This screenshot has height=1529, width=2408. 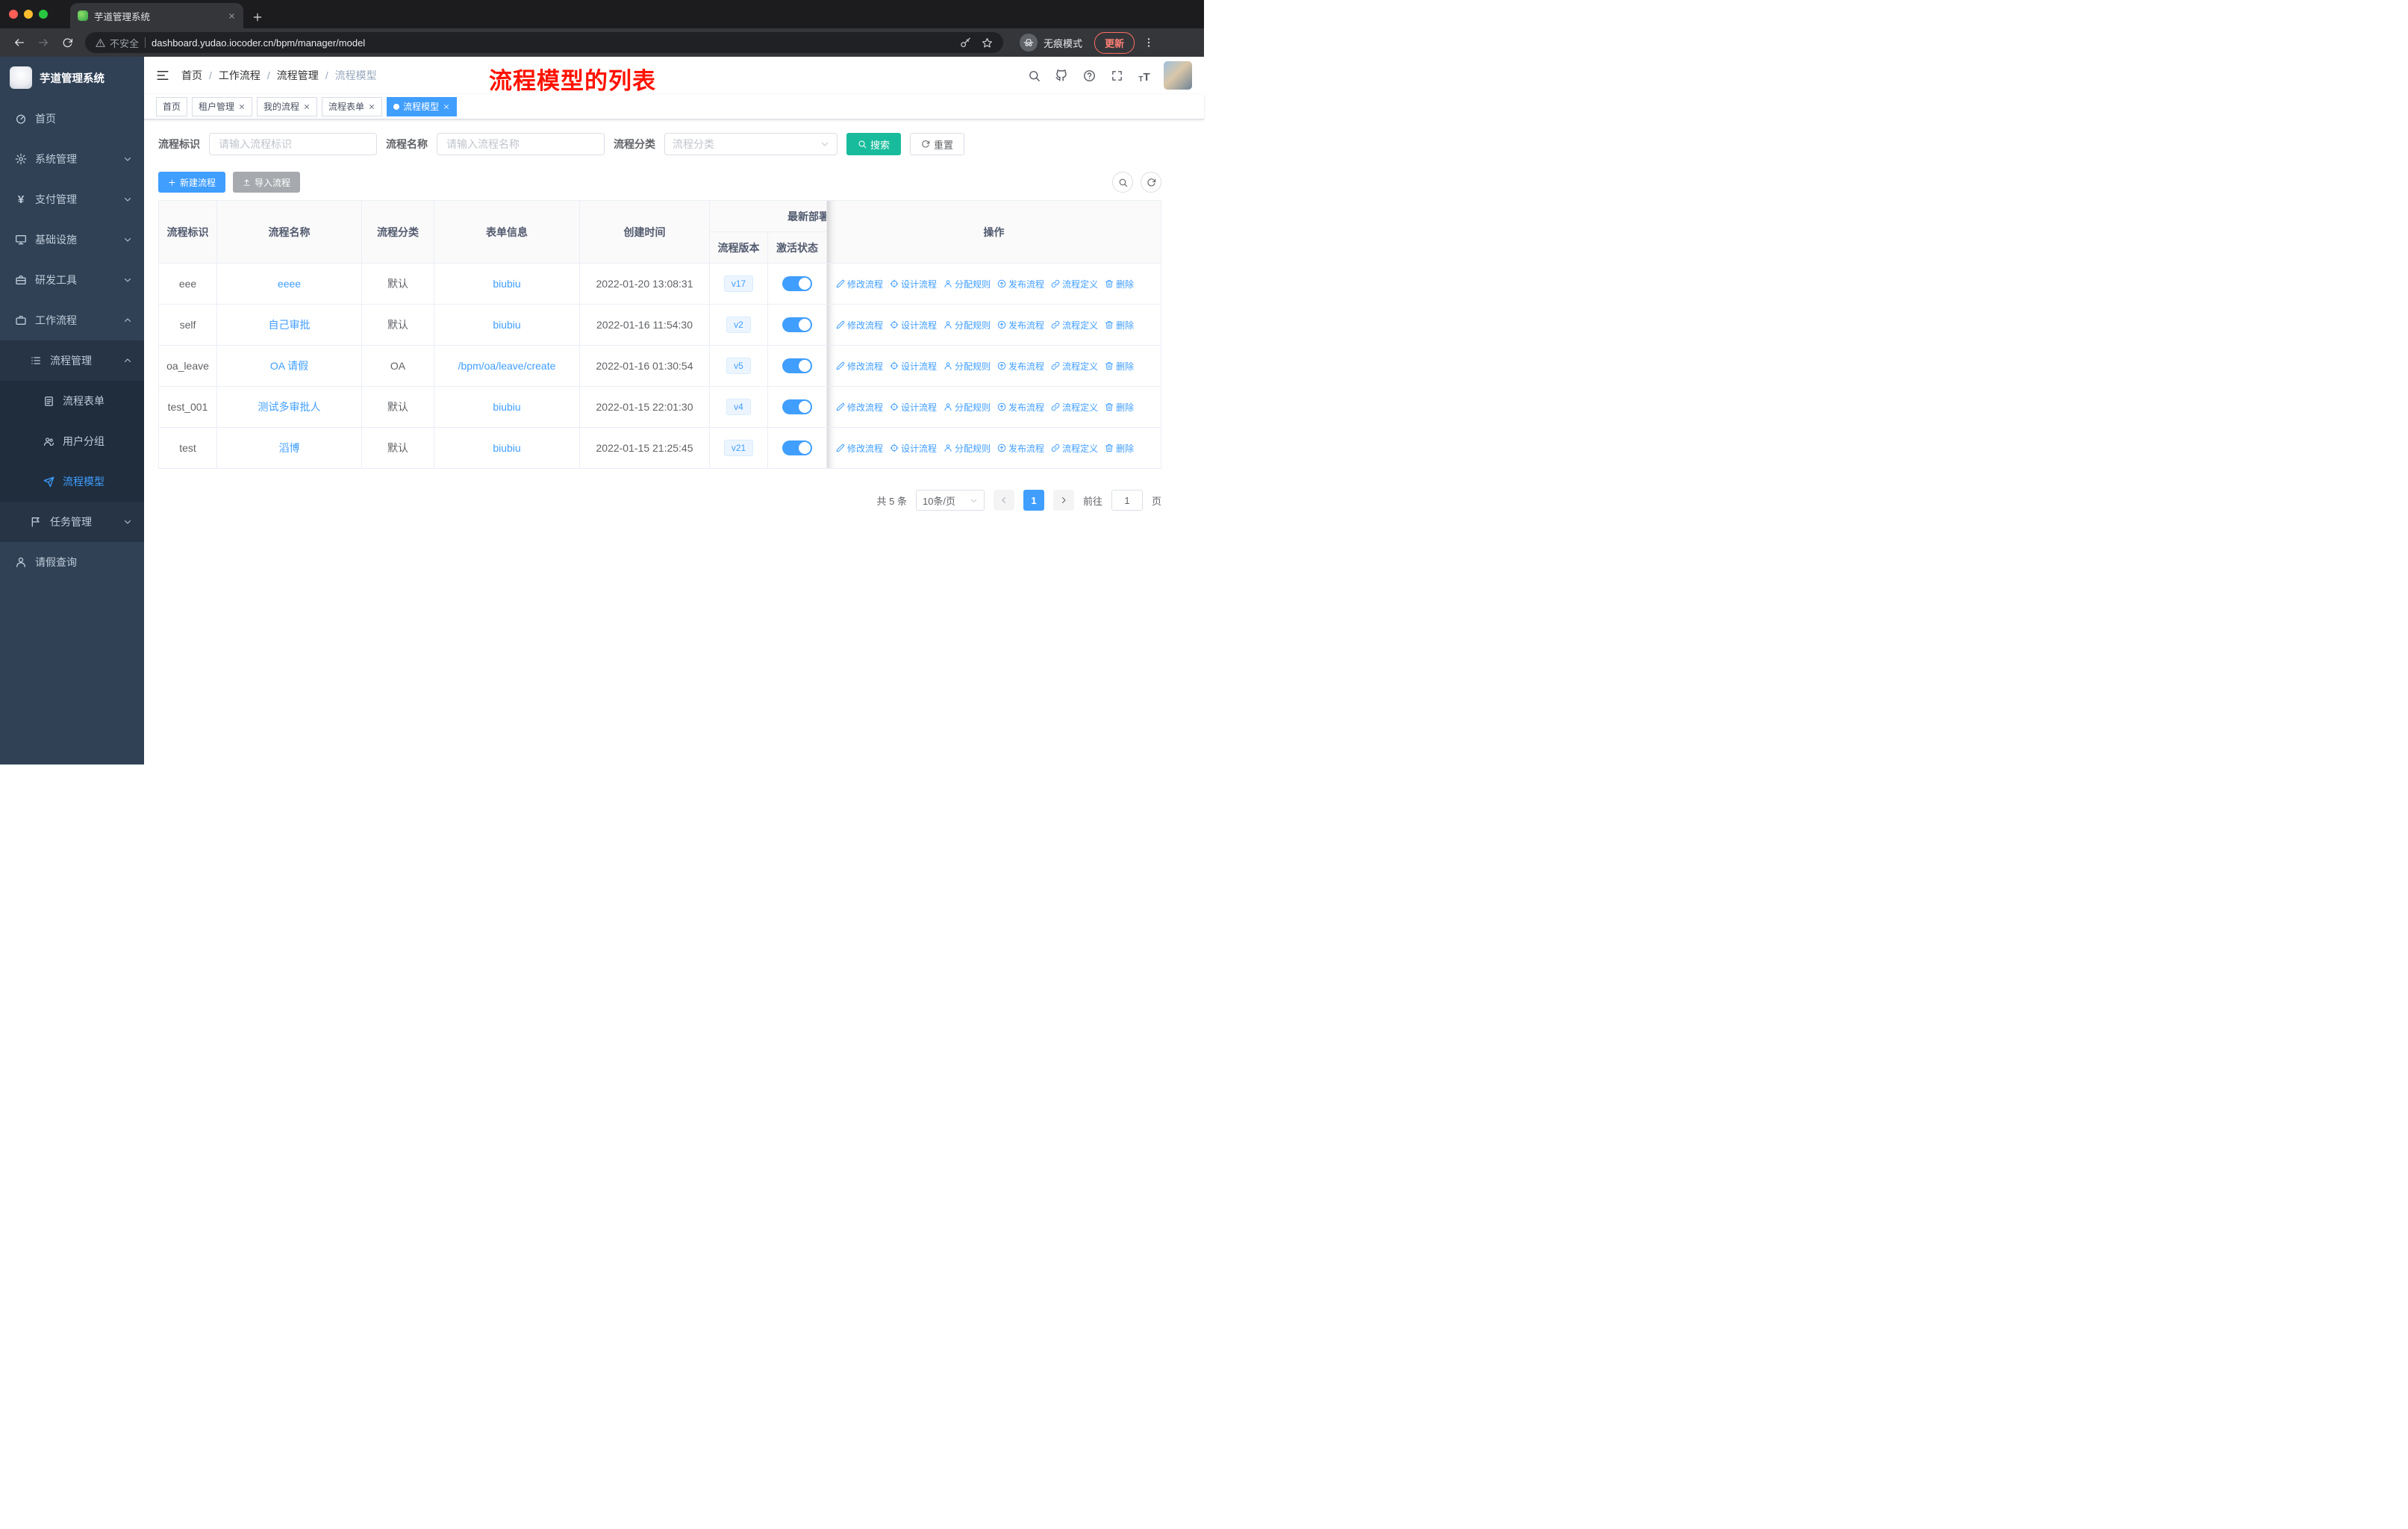 I want to click on sidebar-item-infrastructure: 基础设施, so click(x=72, y=240).